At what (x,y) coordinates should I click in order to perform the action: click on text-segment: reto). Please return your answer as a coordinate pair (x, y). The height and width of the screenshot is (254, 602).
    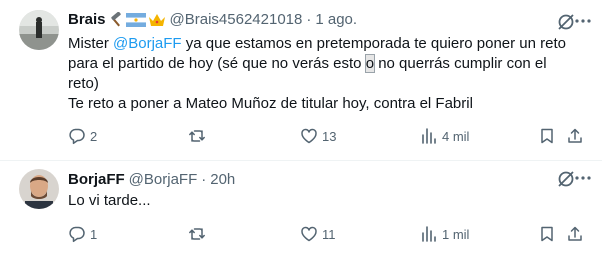
    Looking at the image, I should click on (83, 83).